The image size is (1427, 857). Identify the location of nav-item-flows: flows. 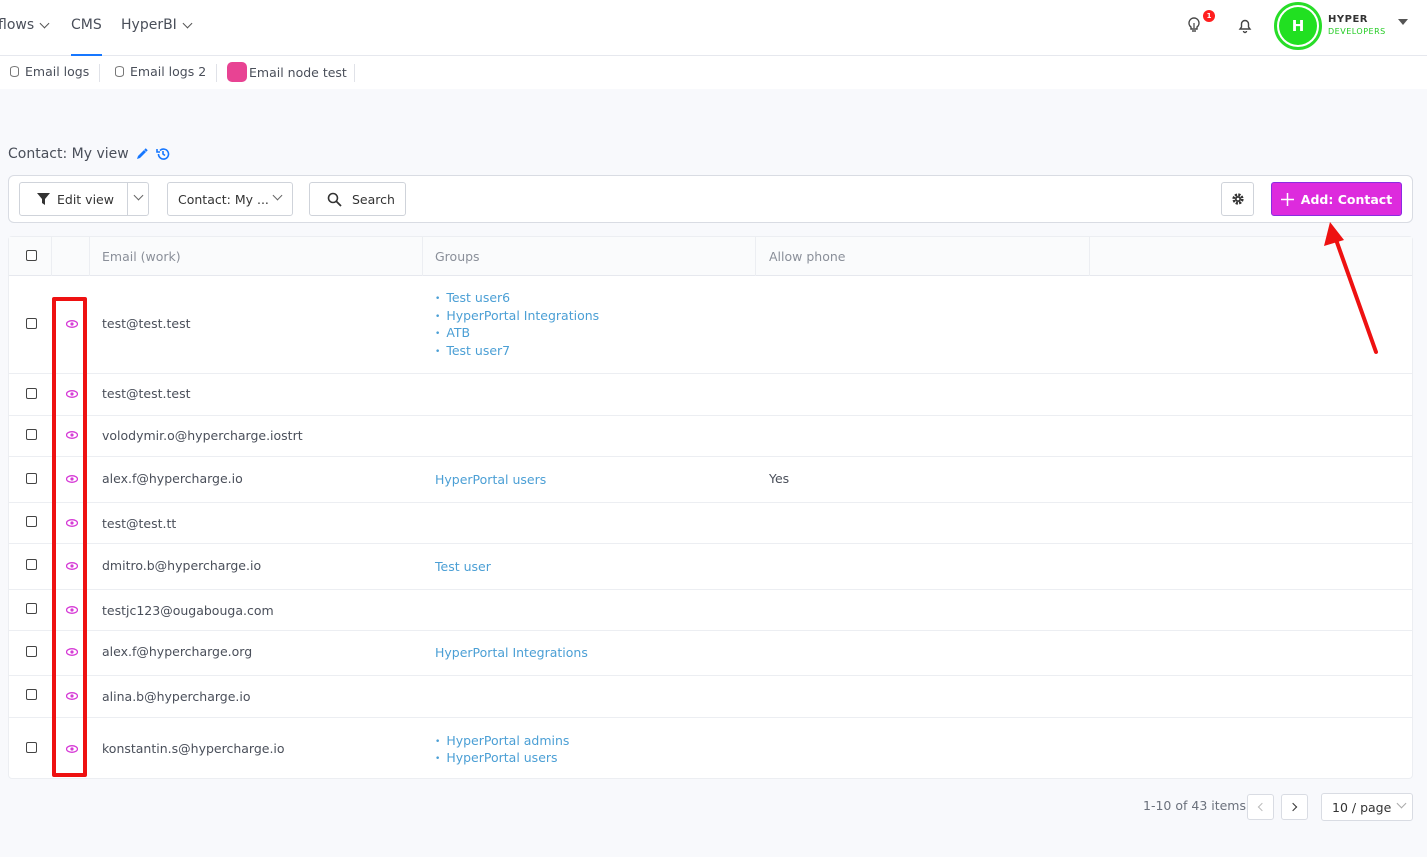
(25, 25).